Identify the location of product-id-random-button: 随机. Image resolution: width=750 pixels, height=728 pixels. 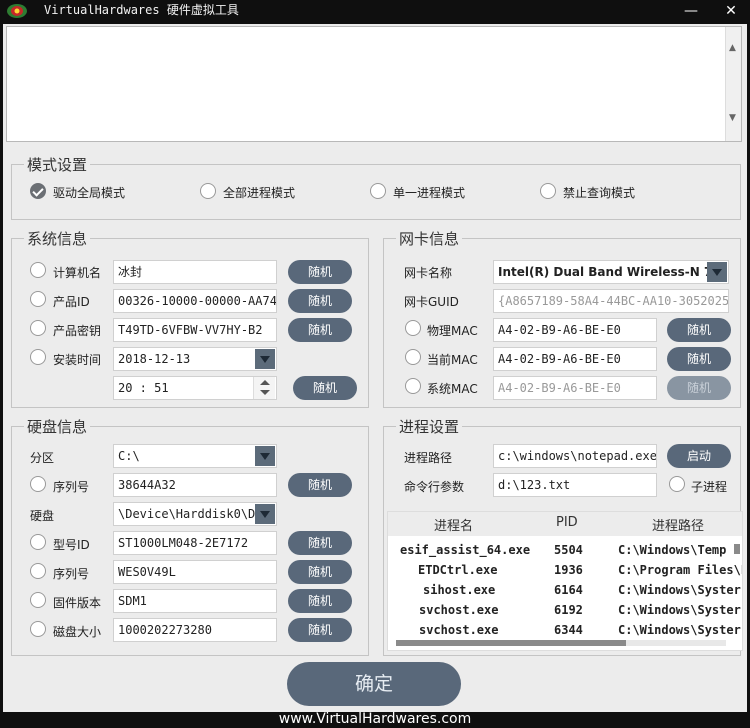
(320, 301).